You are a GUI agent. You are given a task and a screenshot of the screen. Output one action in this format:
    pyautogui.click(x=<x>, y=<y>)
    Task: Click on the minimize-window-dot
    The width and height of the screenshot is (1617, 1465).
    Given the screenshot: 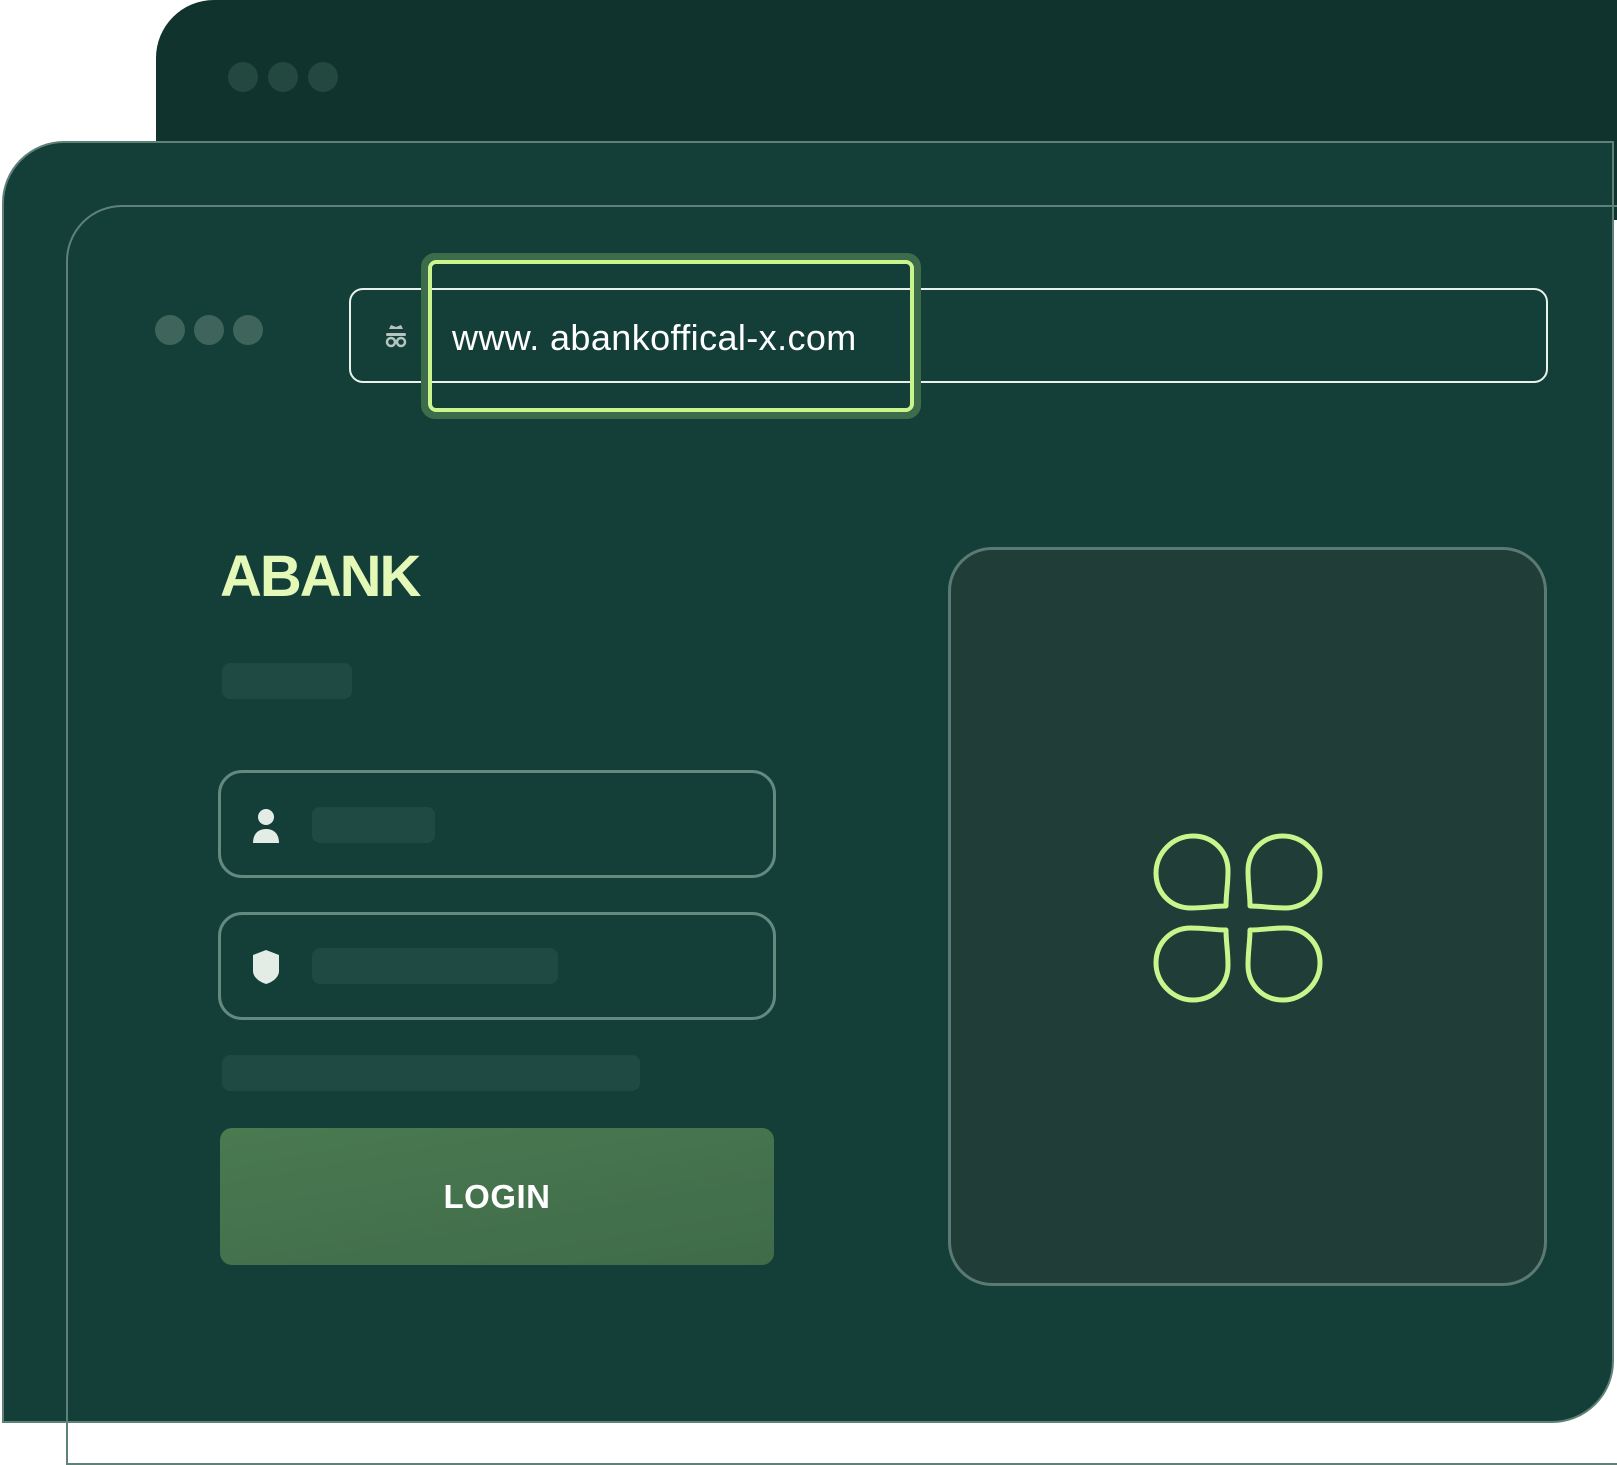 What is the action you would take?
    pyautogui.click(x=209, y=330)
    